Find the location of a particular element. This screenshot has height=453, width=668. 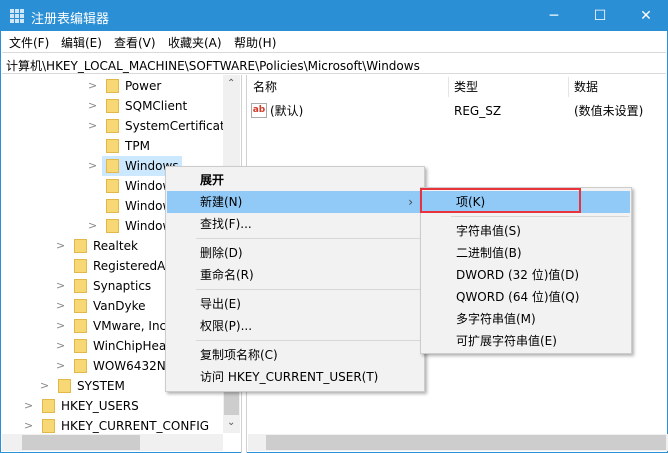

column-name: 名称 is located at coordinates (265, 87).